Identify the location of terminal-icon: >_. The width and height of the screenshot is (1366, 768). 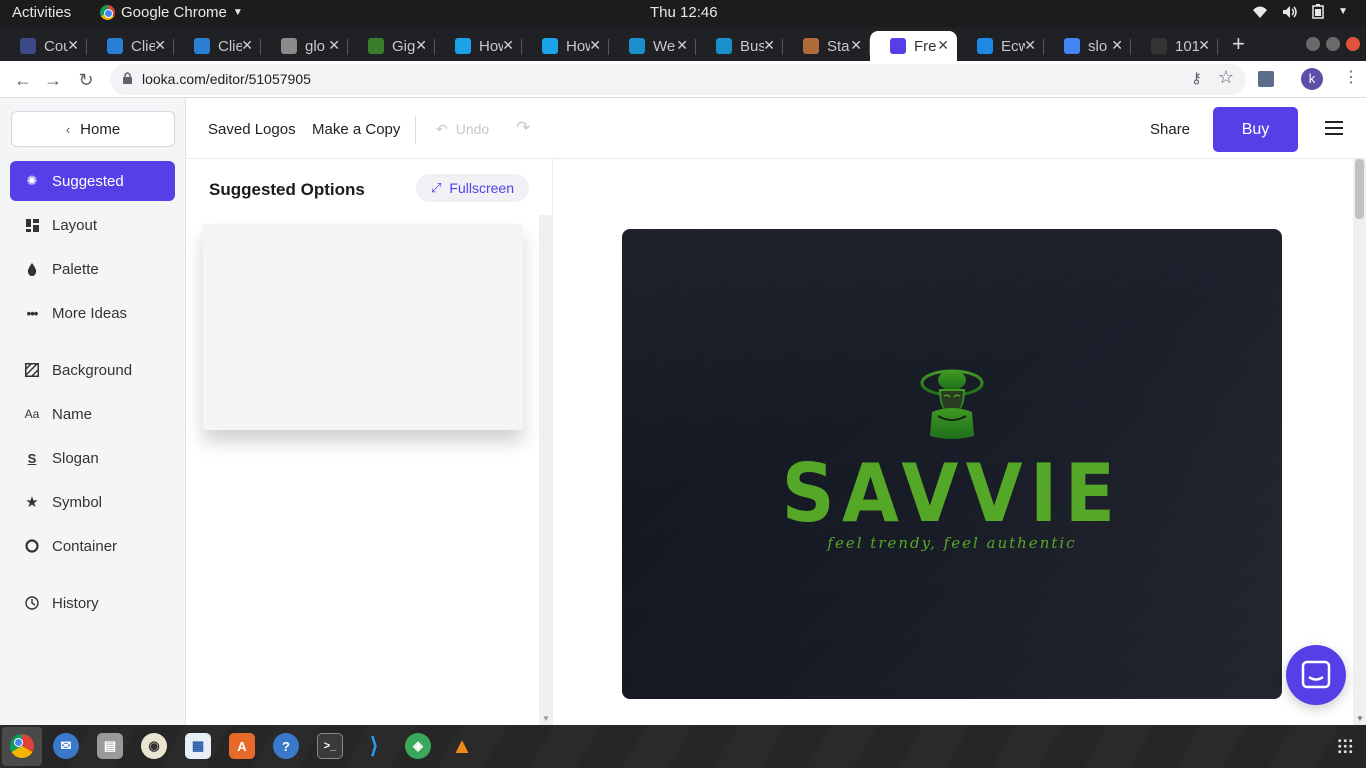
(330, 746).